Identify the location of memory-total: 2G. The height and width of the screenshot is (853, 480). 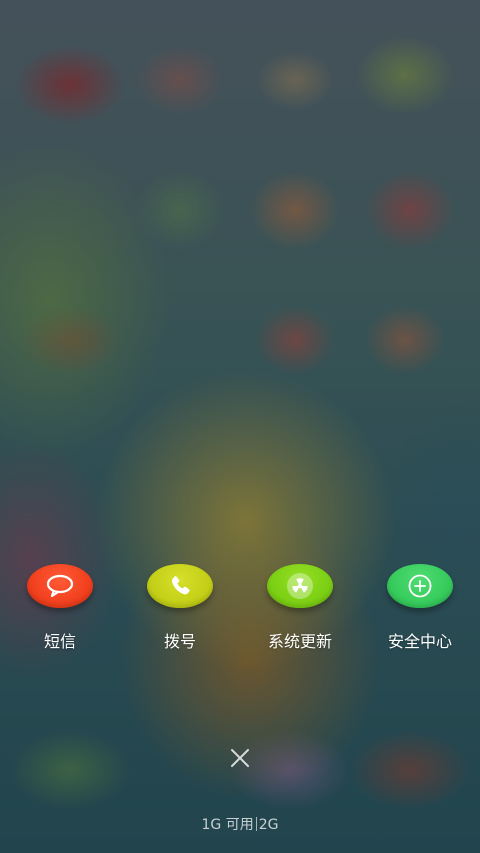
(268, 825).